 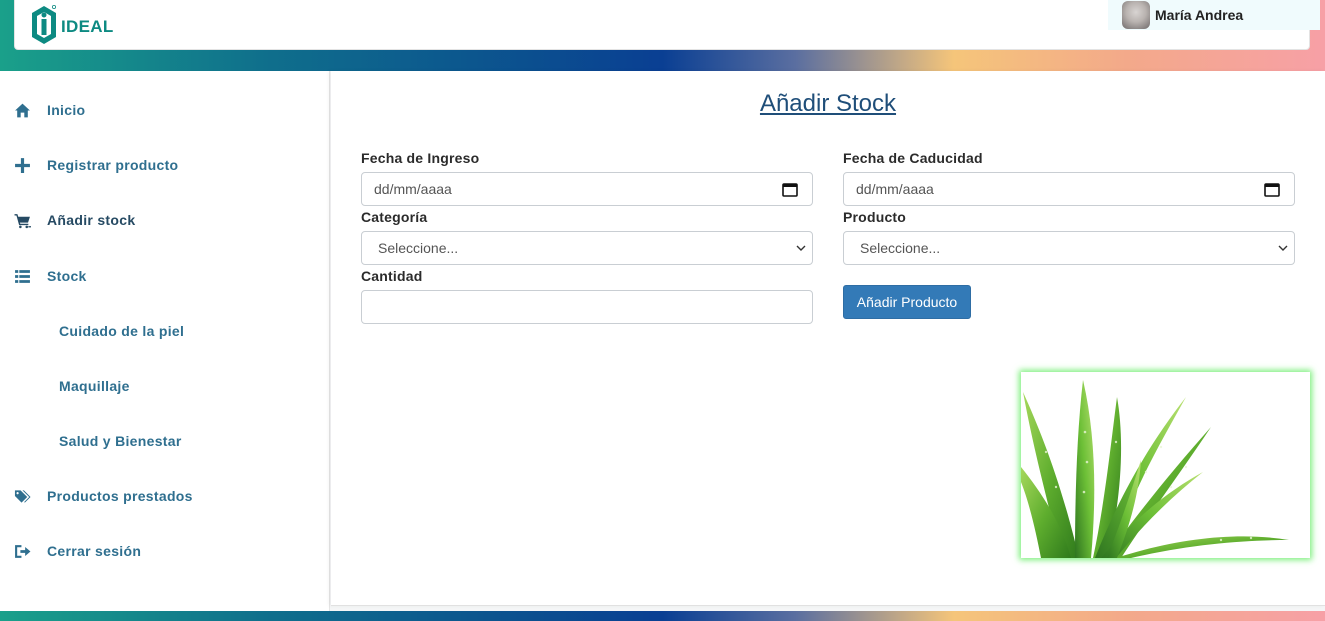 I want to click on sidebar-item-anadir-stock: Añadir stock, so click(x=67, y=220).